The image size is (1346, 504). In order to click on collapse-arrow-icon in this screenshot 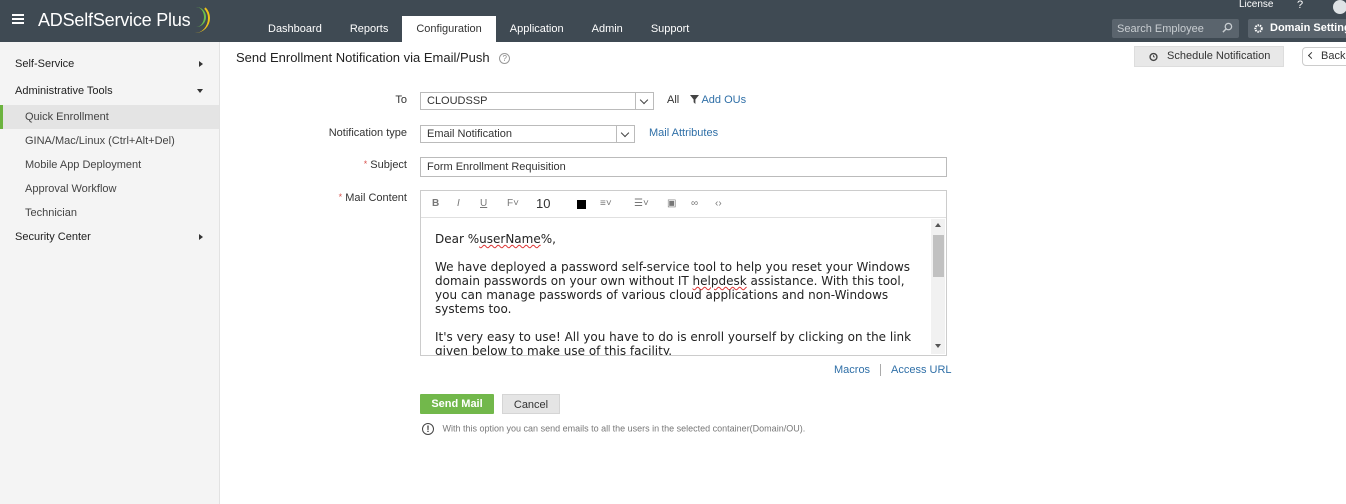, I will do `click(200, 91)`.